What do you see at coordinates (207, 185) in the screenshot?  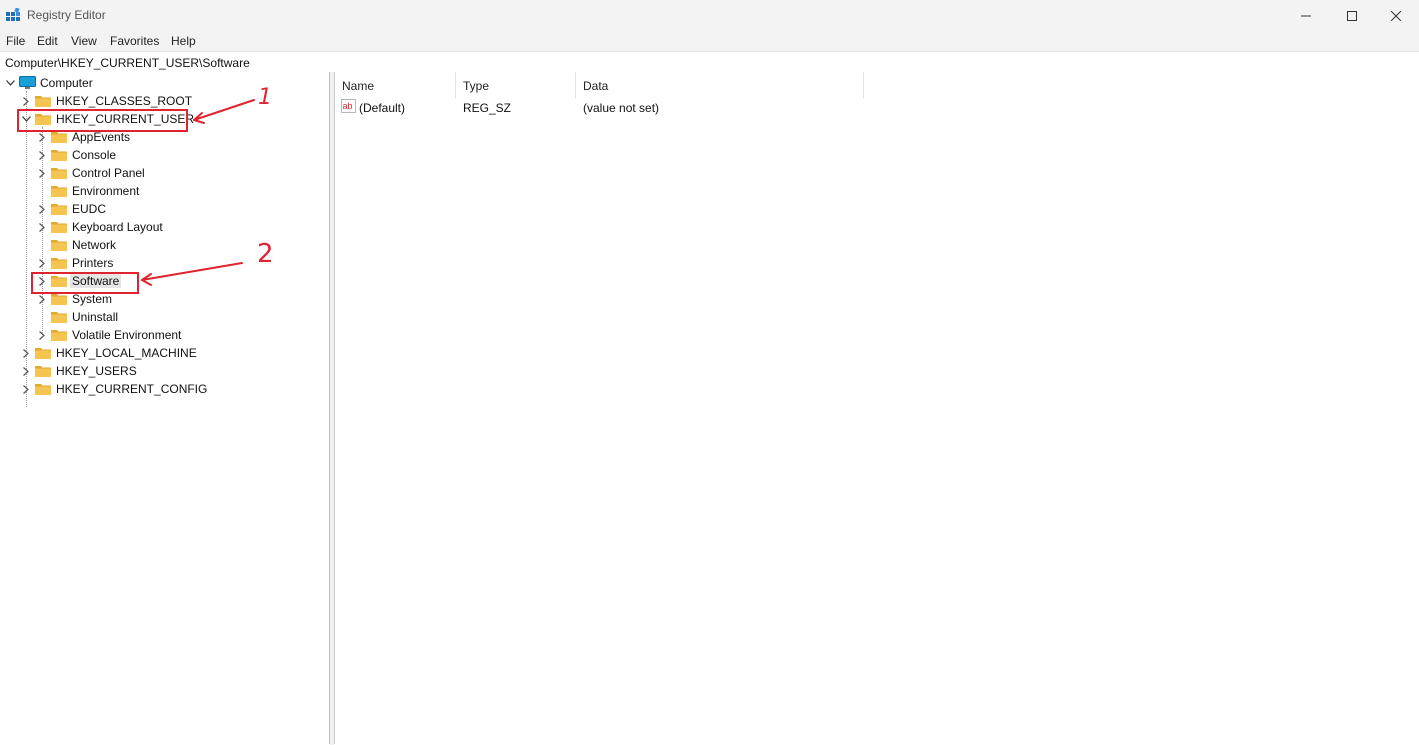 I see `annotation-overlay: 1 2` at bounding box center [207, 185].